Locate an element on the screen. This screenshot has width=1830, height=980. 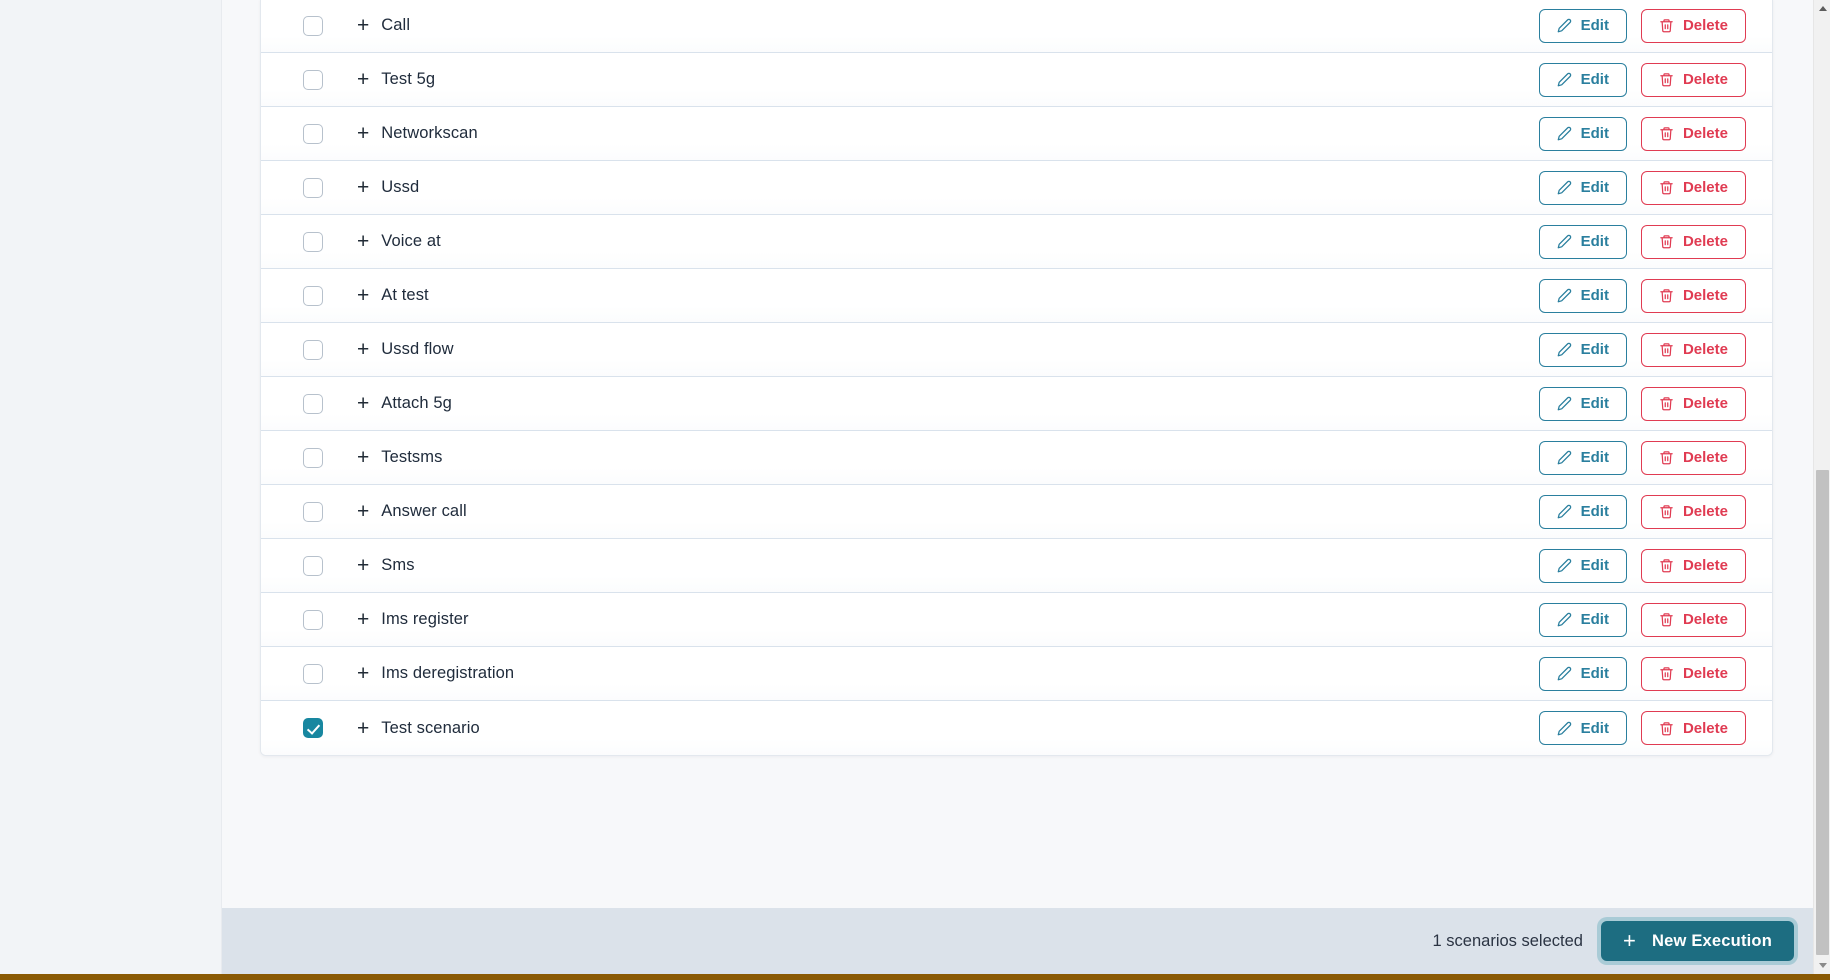
scenario-row: + Ims deregistration Edit Delete is located at coordinates (1016, 674).